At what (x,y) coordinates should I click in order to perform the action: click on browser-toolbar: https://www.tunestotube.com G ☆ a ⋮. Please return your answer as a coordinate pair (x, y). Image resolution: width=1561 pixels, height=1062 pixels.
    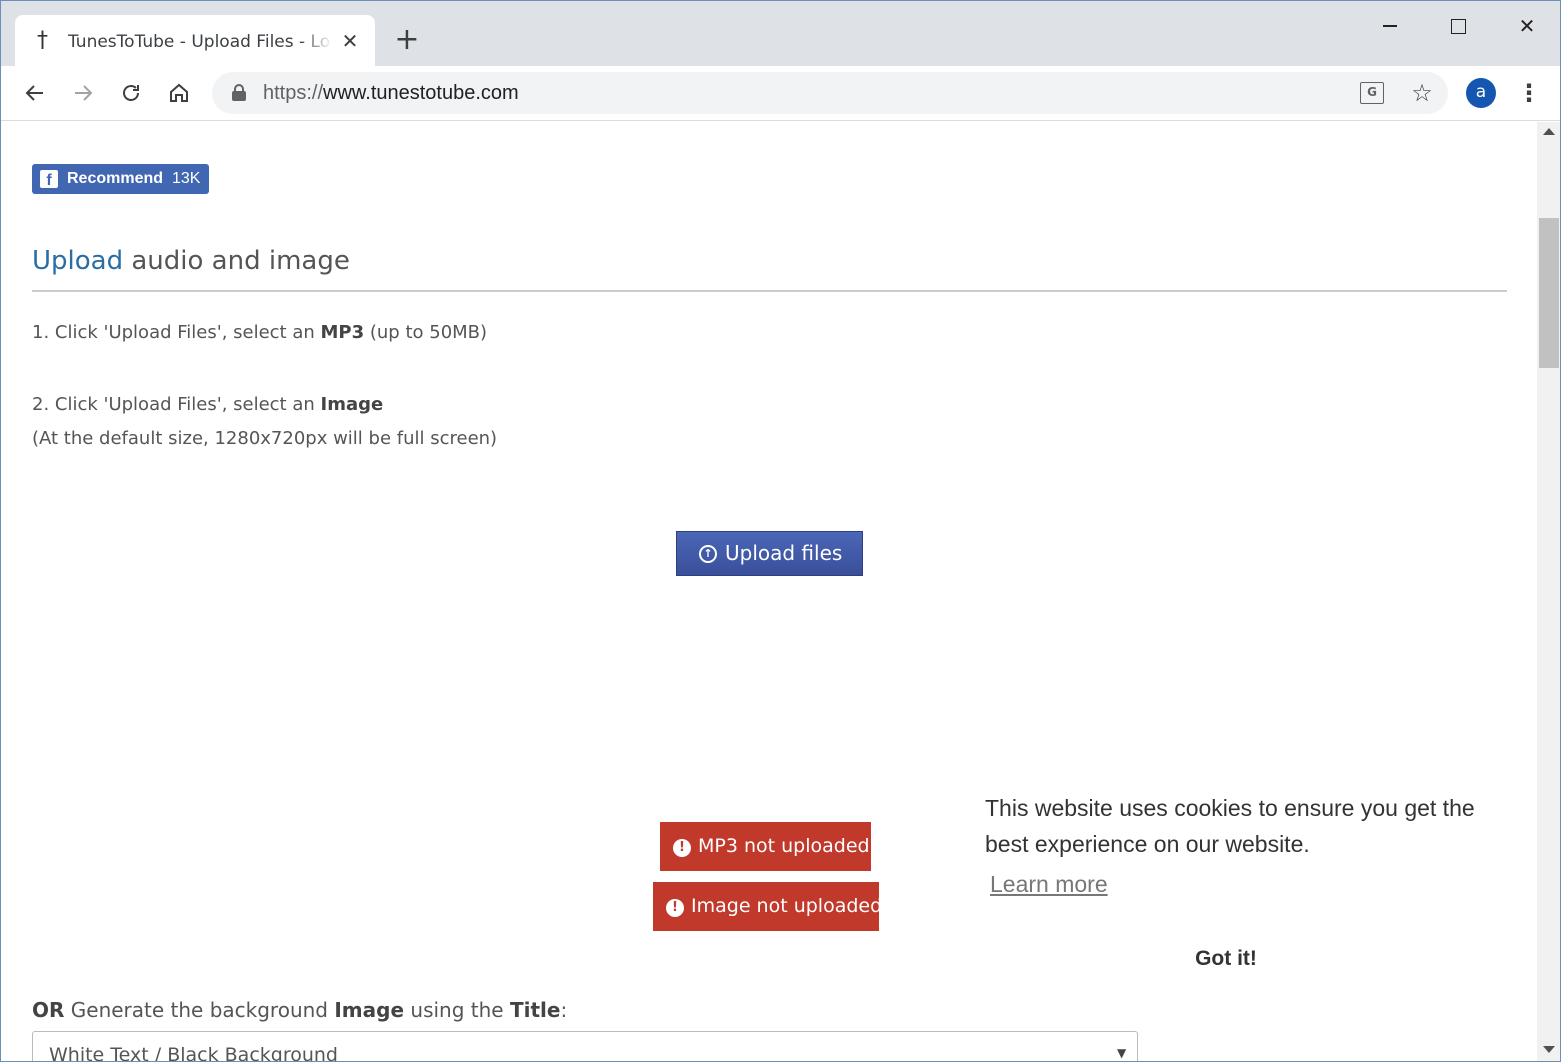
    Looking at the image, I should click on (780, 93).